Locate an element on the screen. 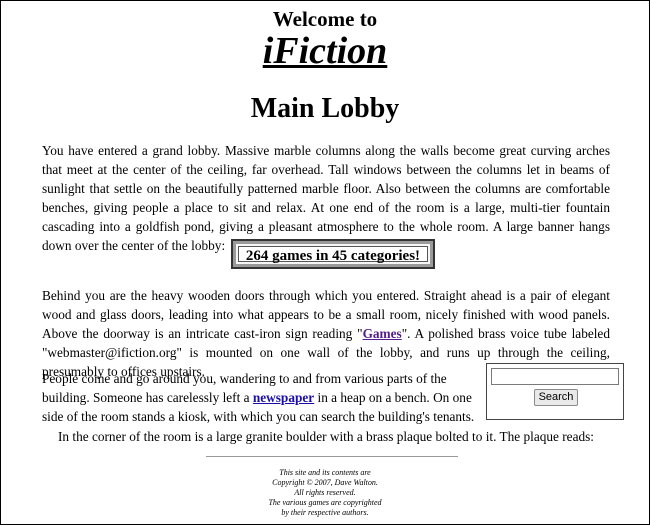 This screenshot has height=525, width=650. footer-line: All rights reserved. is located at coordinates (325, 492).